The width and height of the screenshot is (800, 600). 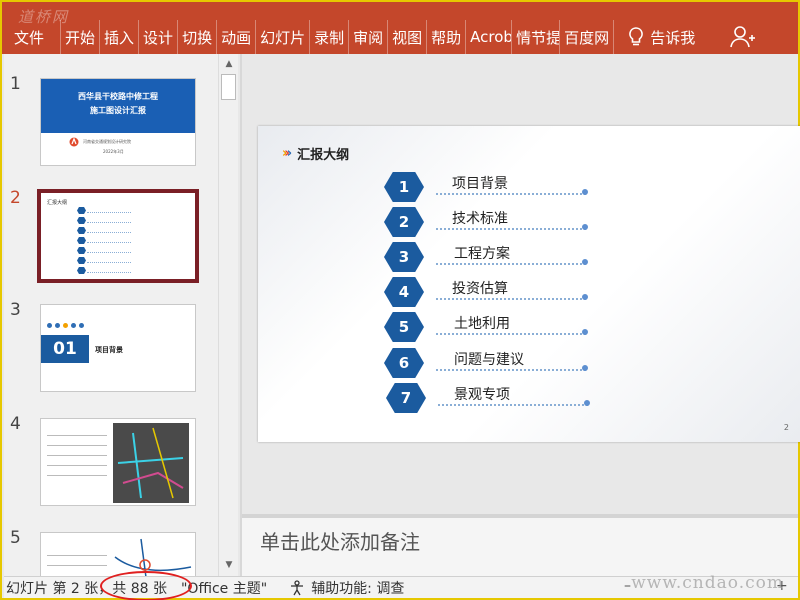 I want to click on thumbnail-number: 1, so click(x=15, y=84).